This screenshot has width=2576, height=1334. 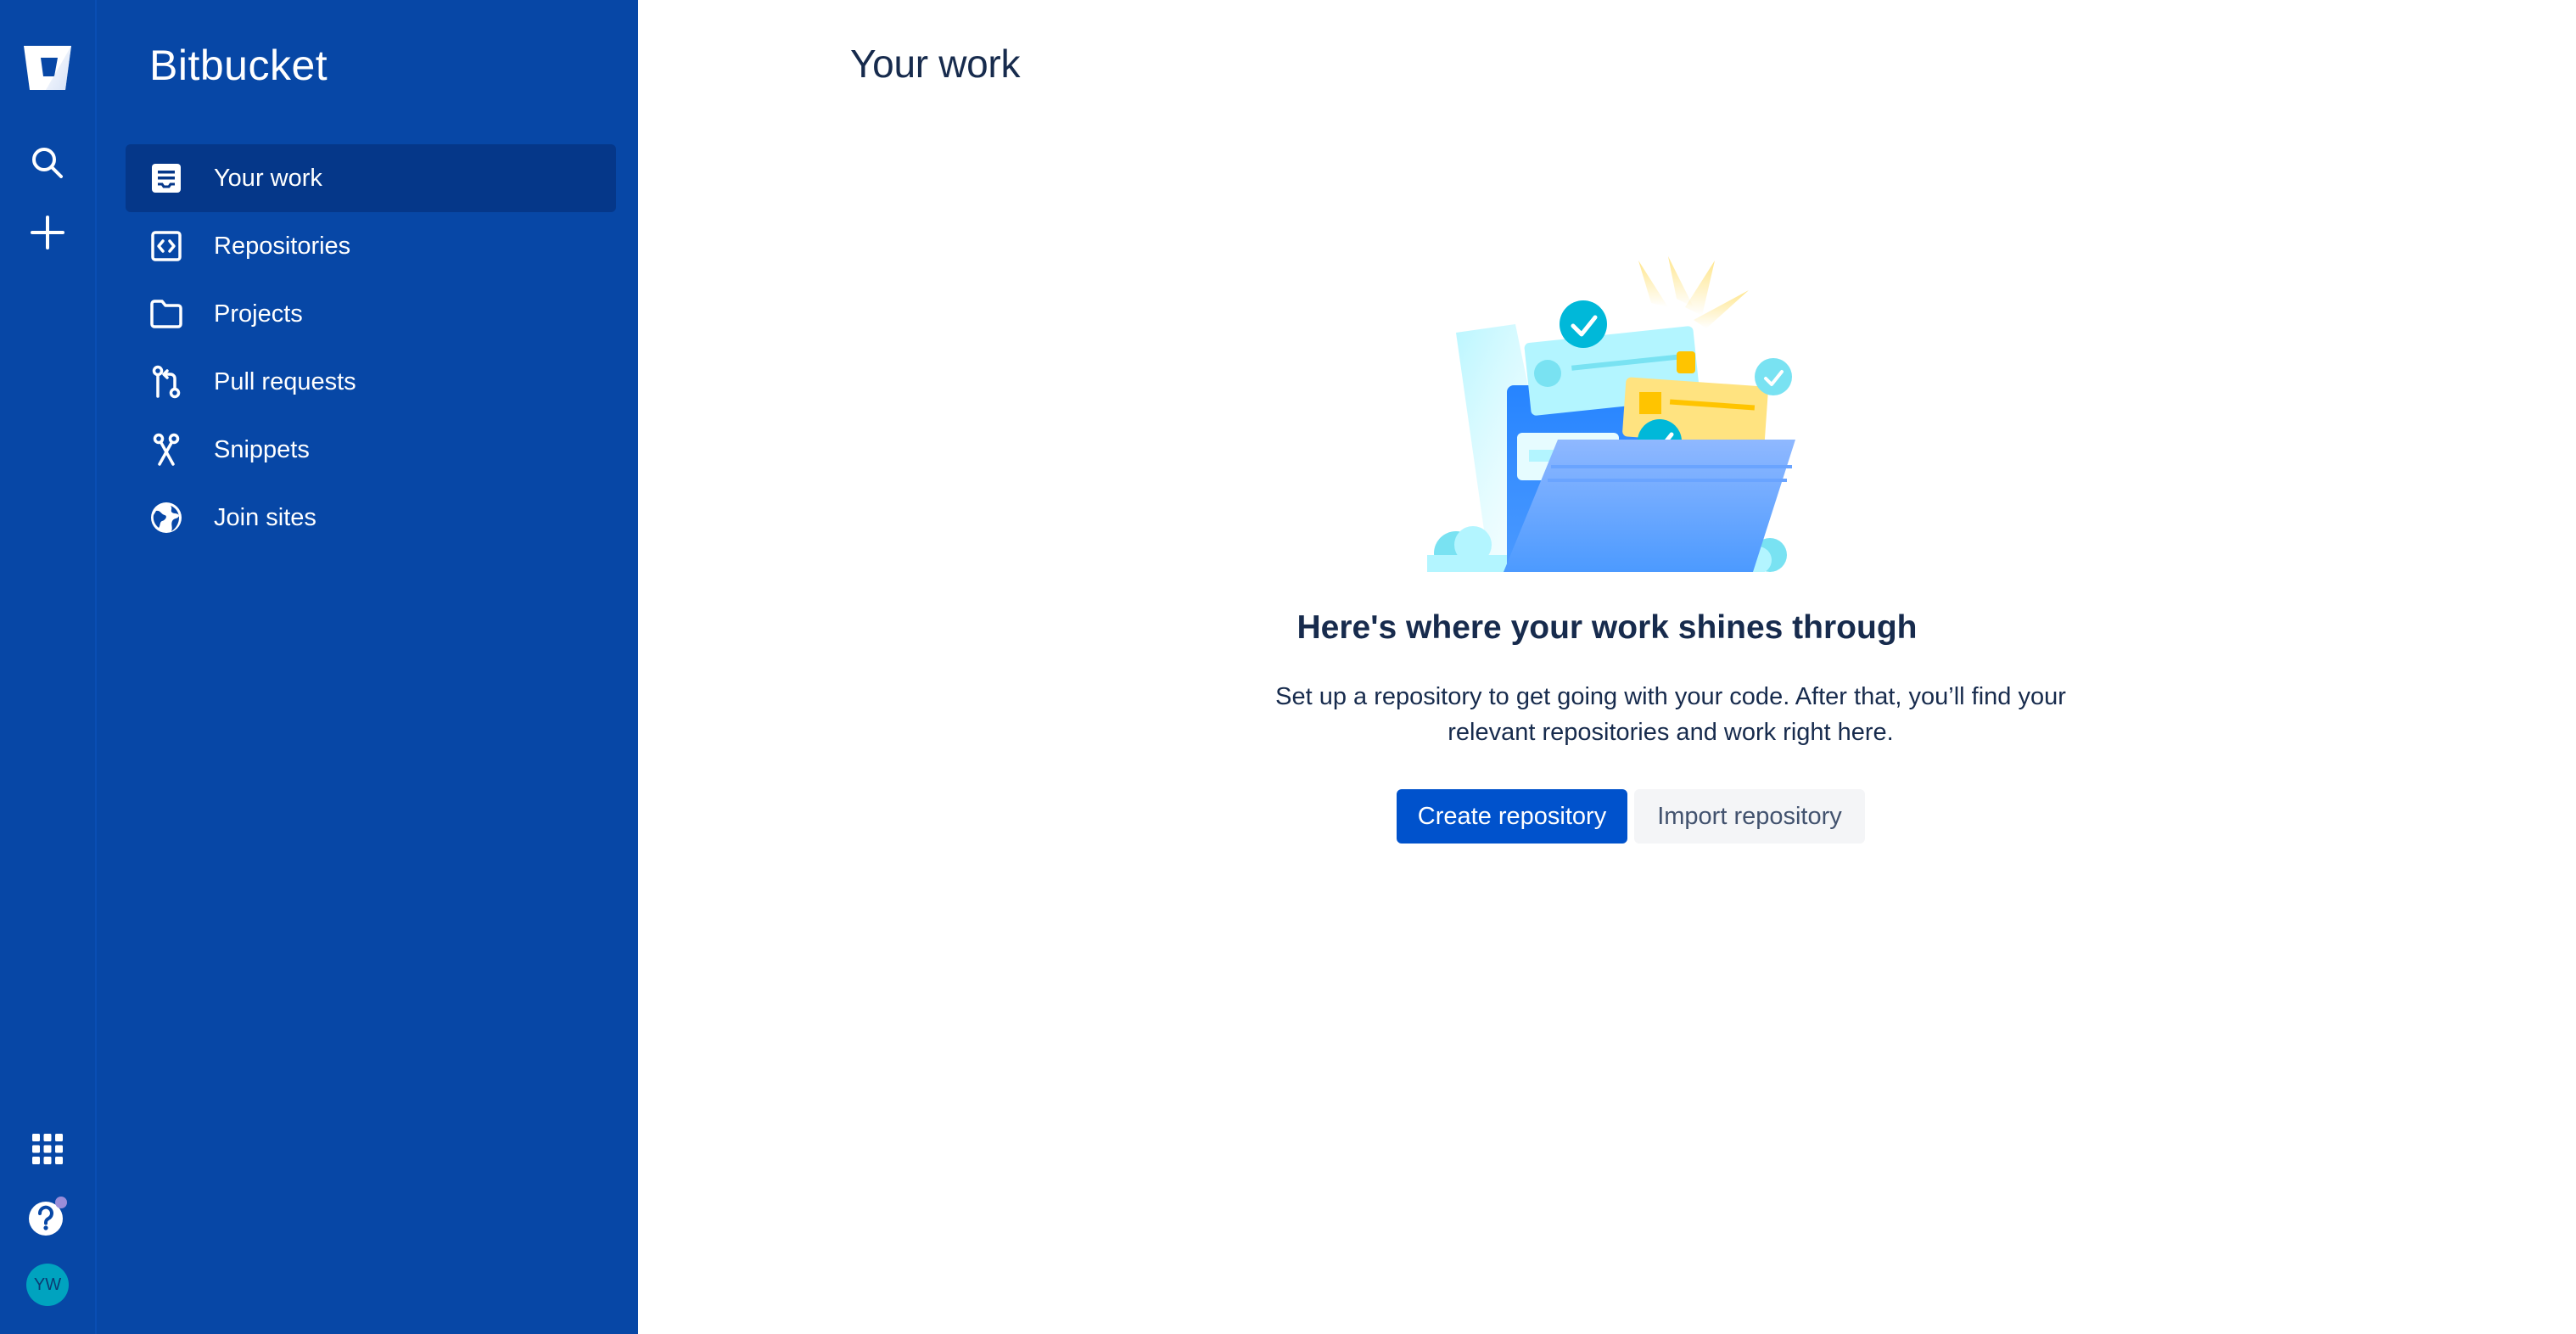 What do you see at coordinates (371, 382) in the screenshot?
I see `sidebar-item-pull-requests: Pull requests` at bounding box center [371, 382].